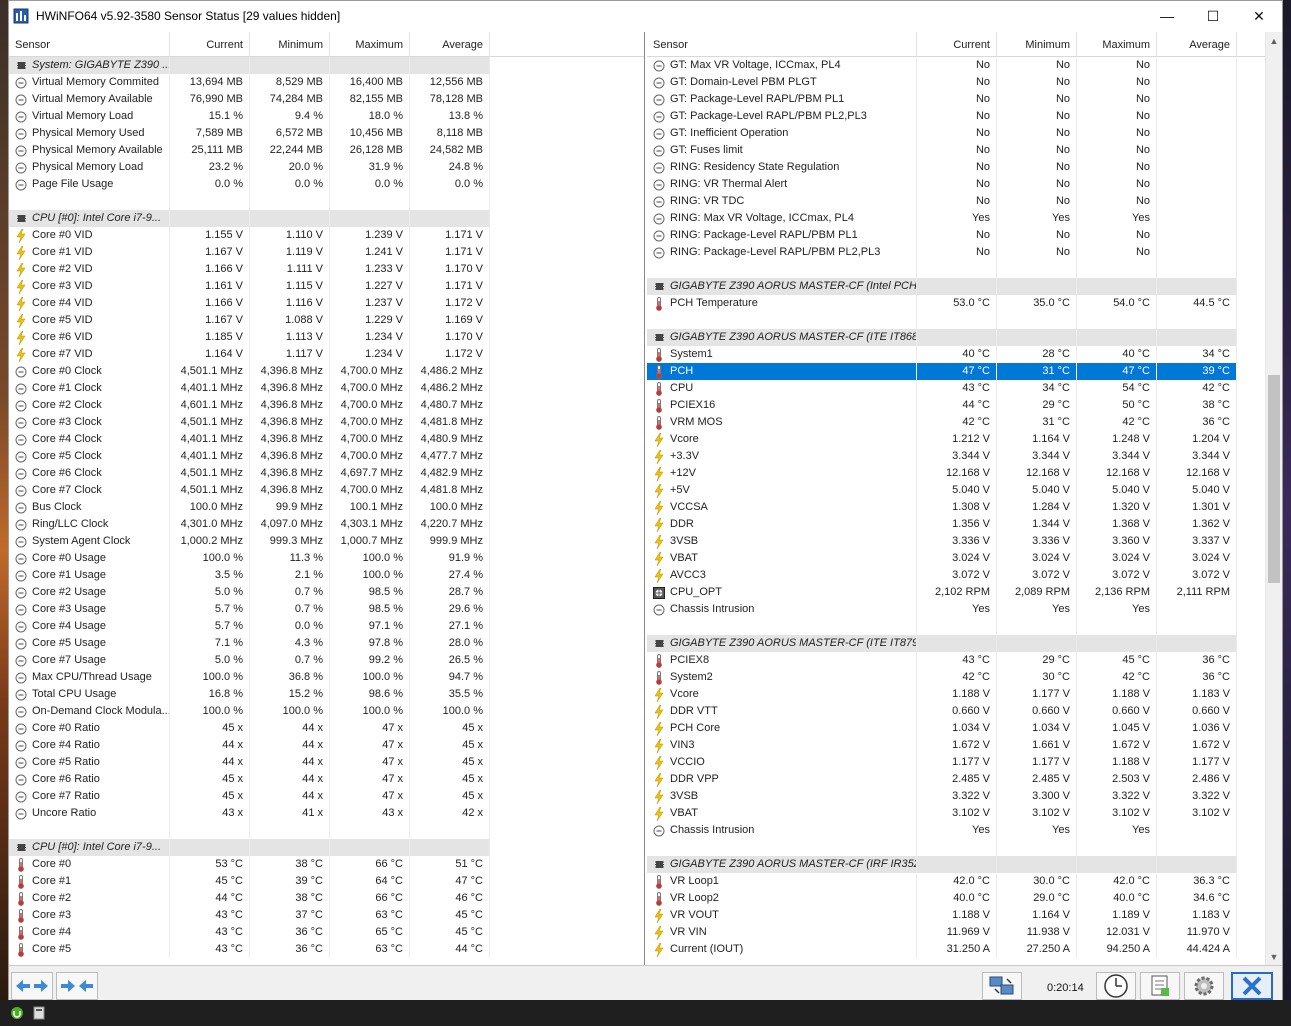 The image size is (1291, 1026). Describe the element at coordinates (964, 524) in the screenshot. I see `sensor-row: DDR 1.356 V 1.344 V 1.368 V 1.362 V` at that location.